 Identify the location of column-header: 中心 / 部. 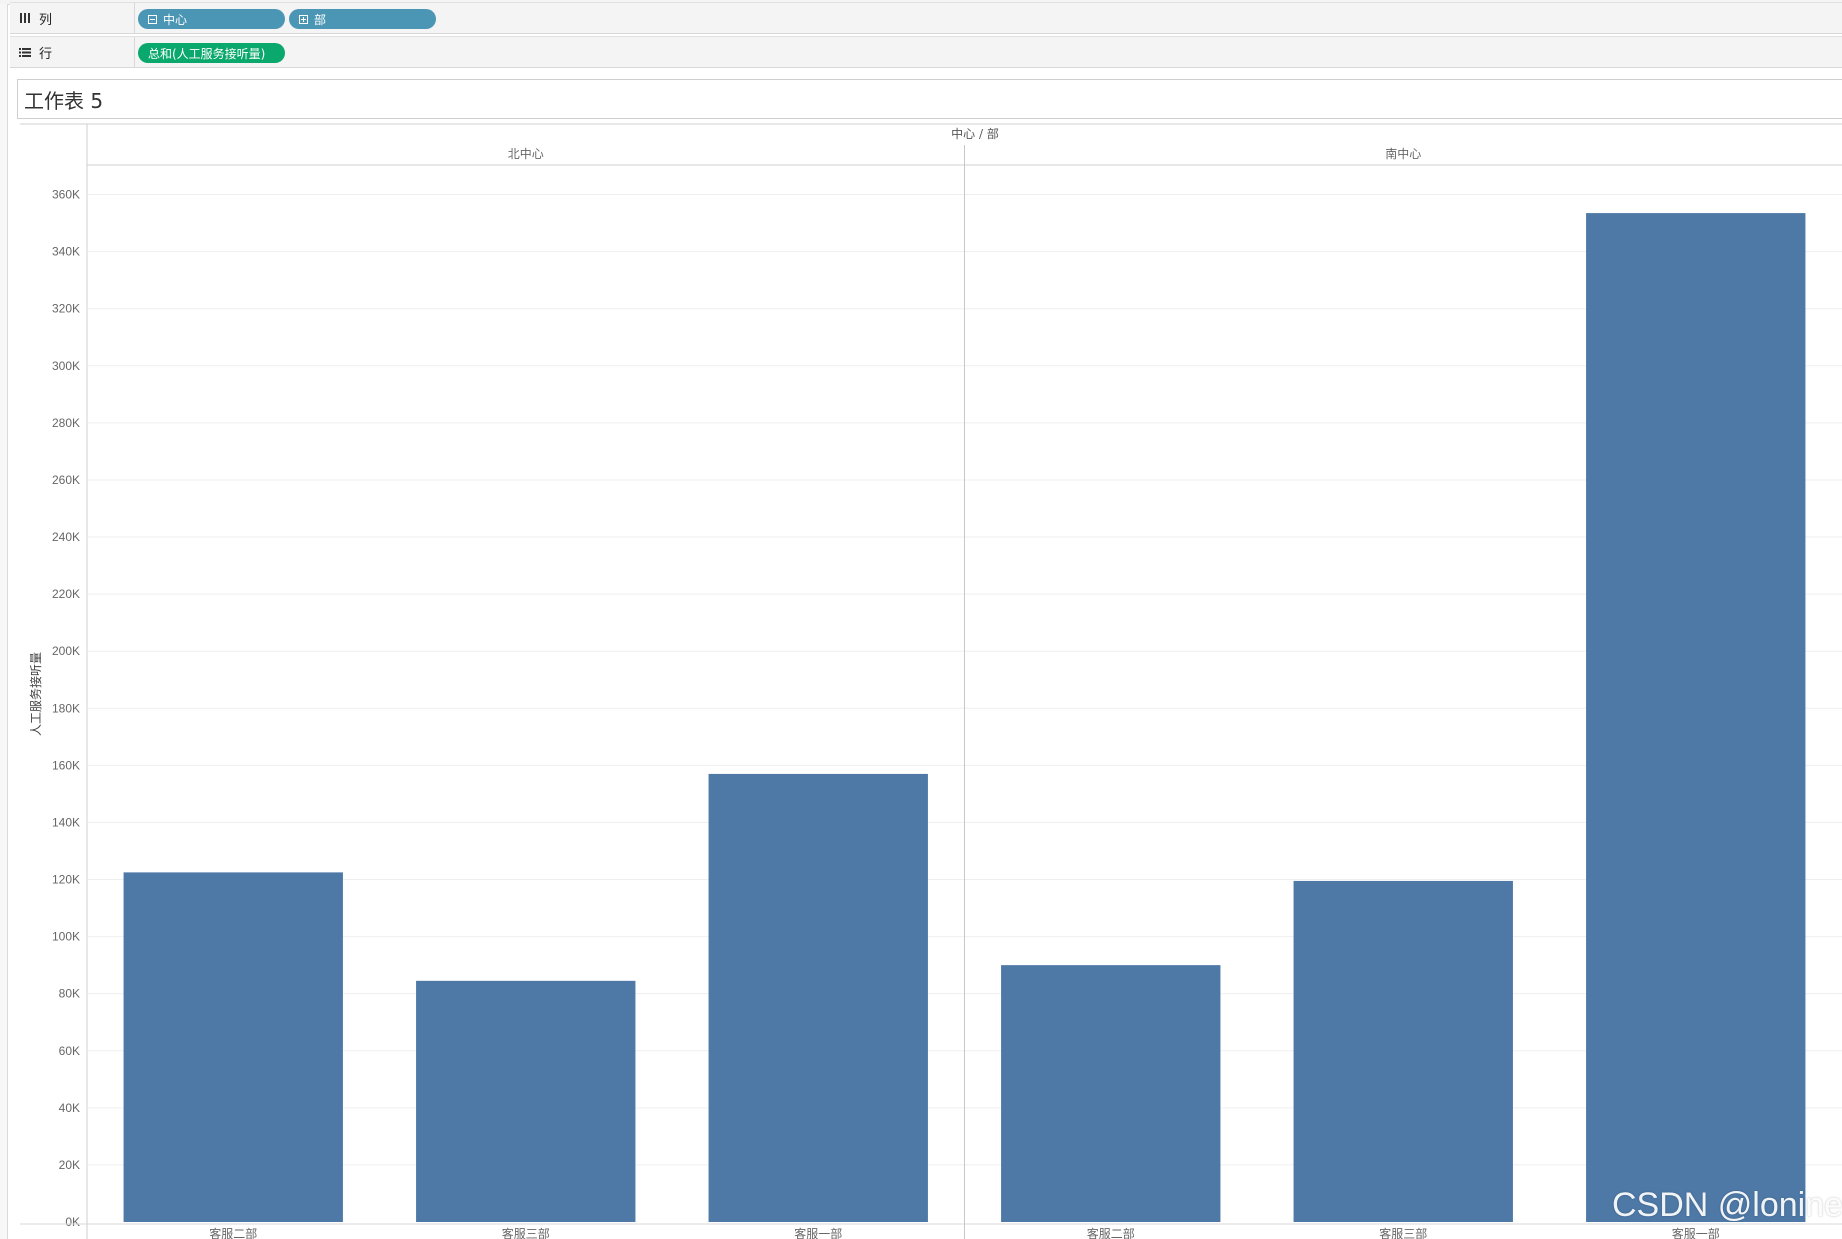
(975, 133).